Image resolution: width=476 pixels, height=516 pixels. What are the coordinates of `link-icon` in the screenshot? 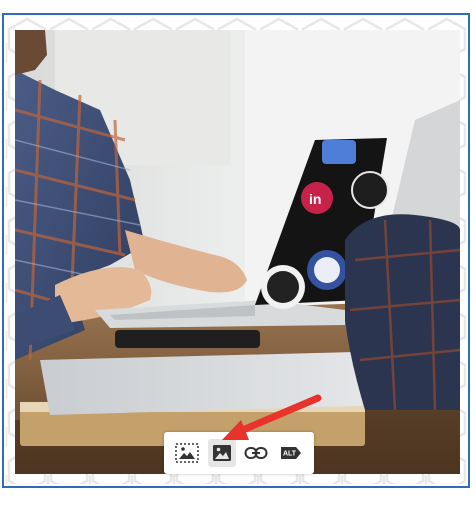 It's located at (256, 453).